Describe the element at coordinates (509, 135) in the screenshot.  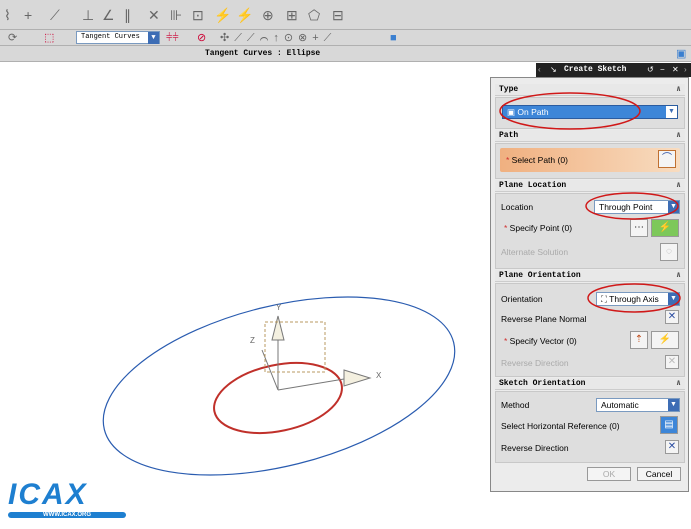
I see `path-header-label: Path` at that location.